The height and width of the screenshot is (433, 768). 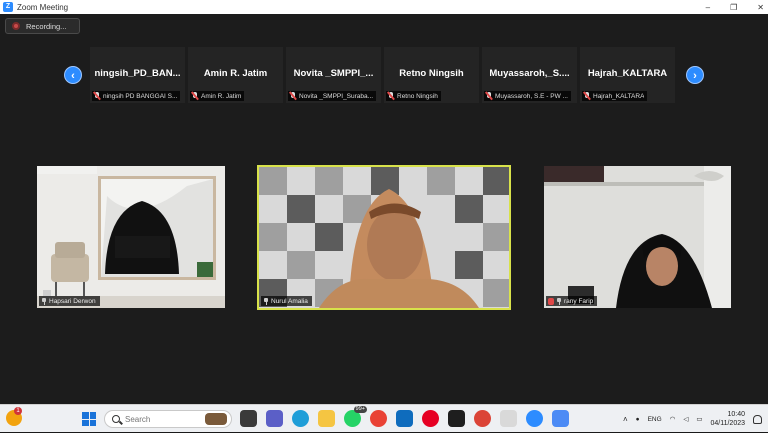 I want to click on store-icon, so click(x=404, y=418).